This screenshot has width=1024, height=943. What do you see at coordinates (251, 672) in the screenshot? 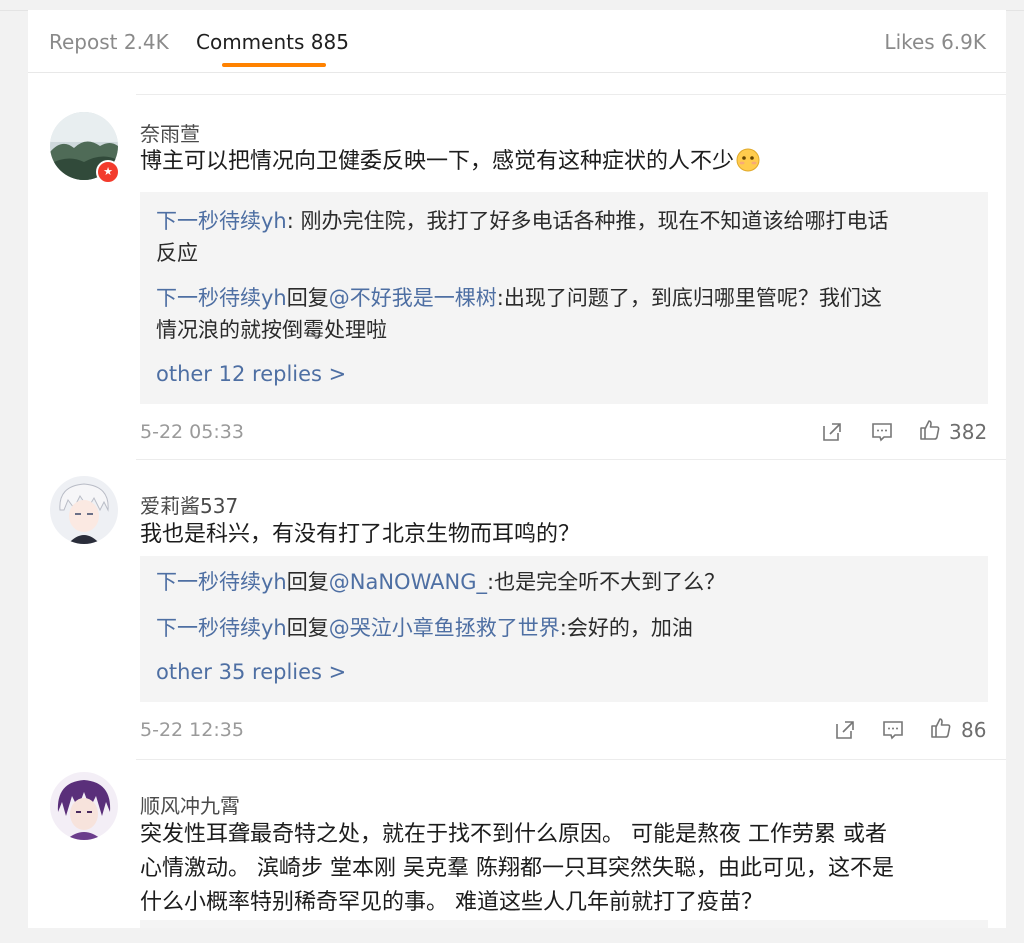
I see `more-replies-link: other 35 replies >` at bounding box center [251, 672].